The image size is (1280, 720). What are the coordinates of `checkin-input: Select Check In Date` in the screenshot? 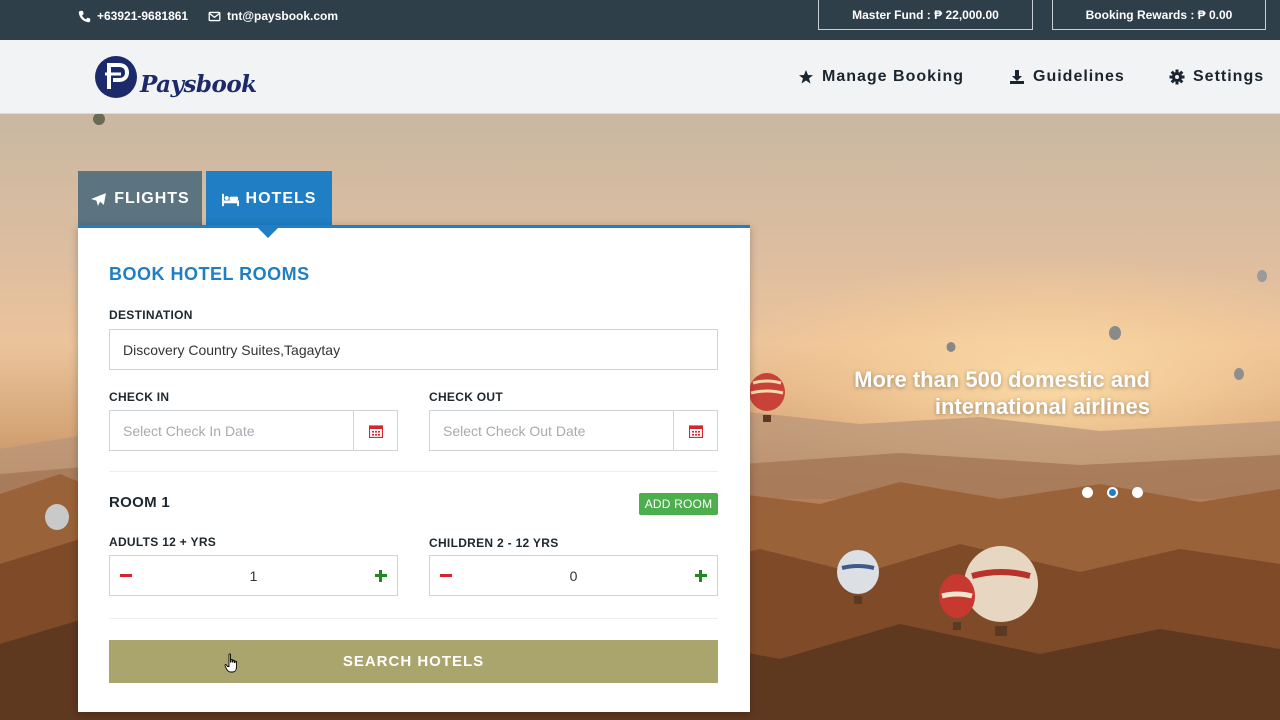 It's located at (231, 430).